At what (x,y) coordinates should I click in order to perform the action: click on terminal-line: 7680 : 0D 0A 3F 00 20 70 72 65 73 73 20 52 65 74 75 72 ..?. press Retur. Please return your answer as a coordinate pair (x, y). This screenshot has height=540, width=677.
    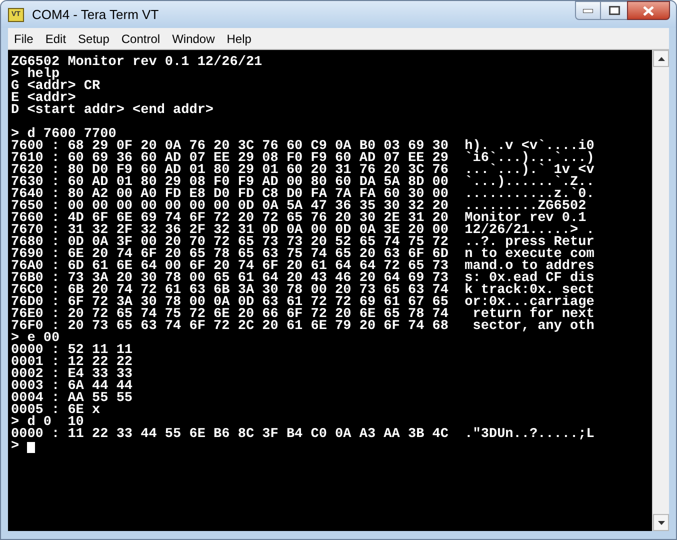
    Looking at the image, I should click on (302, 243).